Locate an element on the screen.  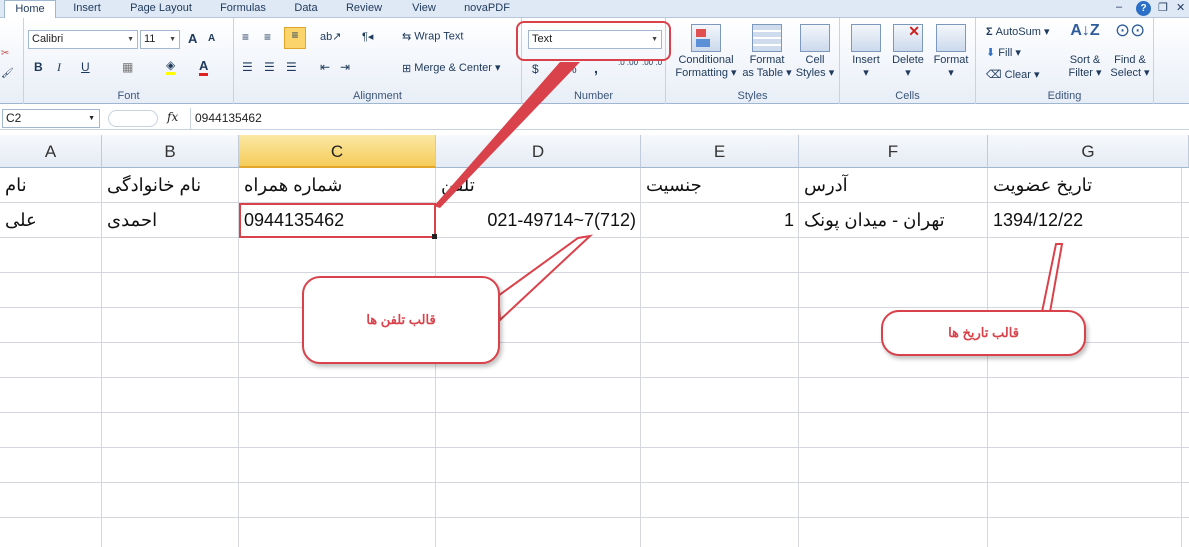
cell-b2: احمدی is located at coordinates (170, 220).